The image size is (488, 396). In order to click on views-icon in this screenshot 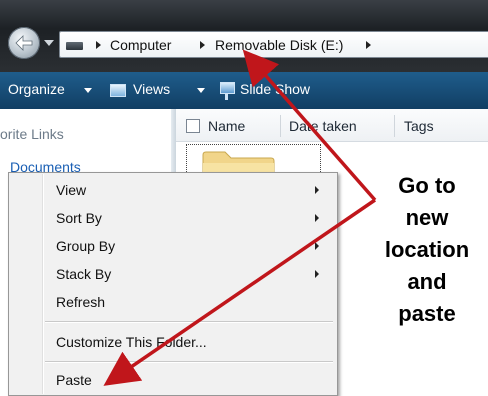, I will do `click(118, 90)`.